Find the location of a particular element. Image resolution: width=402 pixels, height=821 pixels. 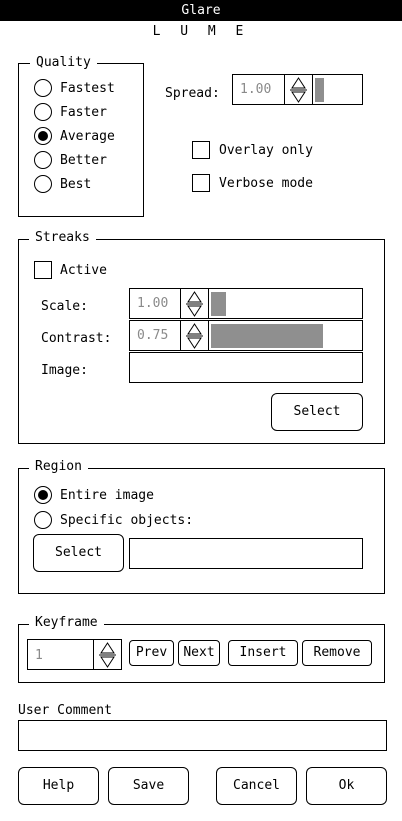

image-label: Image: is located at coordinates (64, 370).